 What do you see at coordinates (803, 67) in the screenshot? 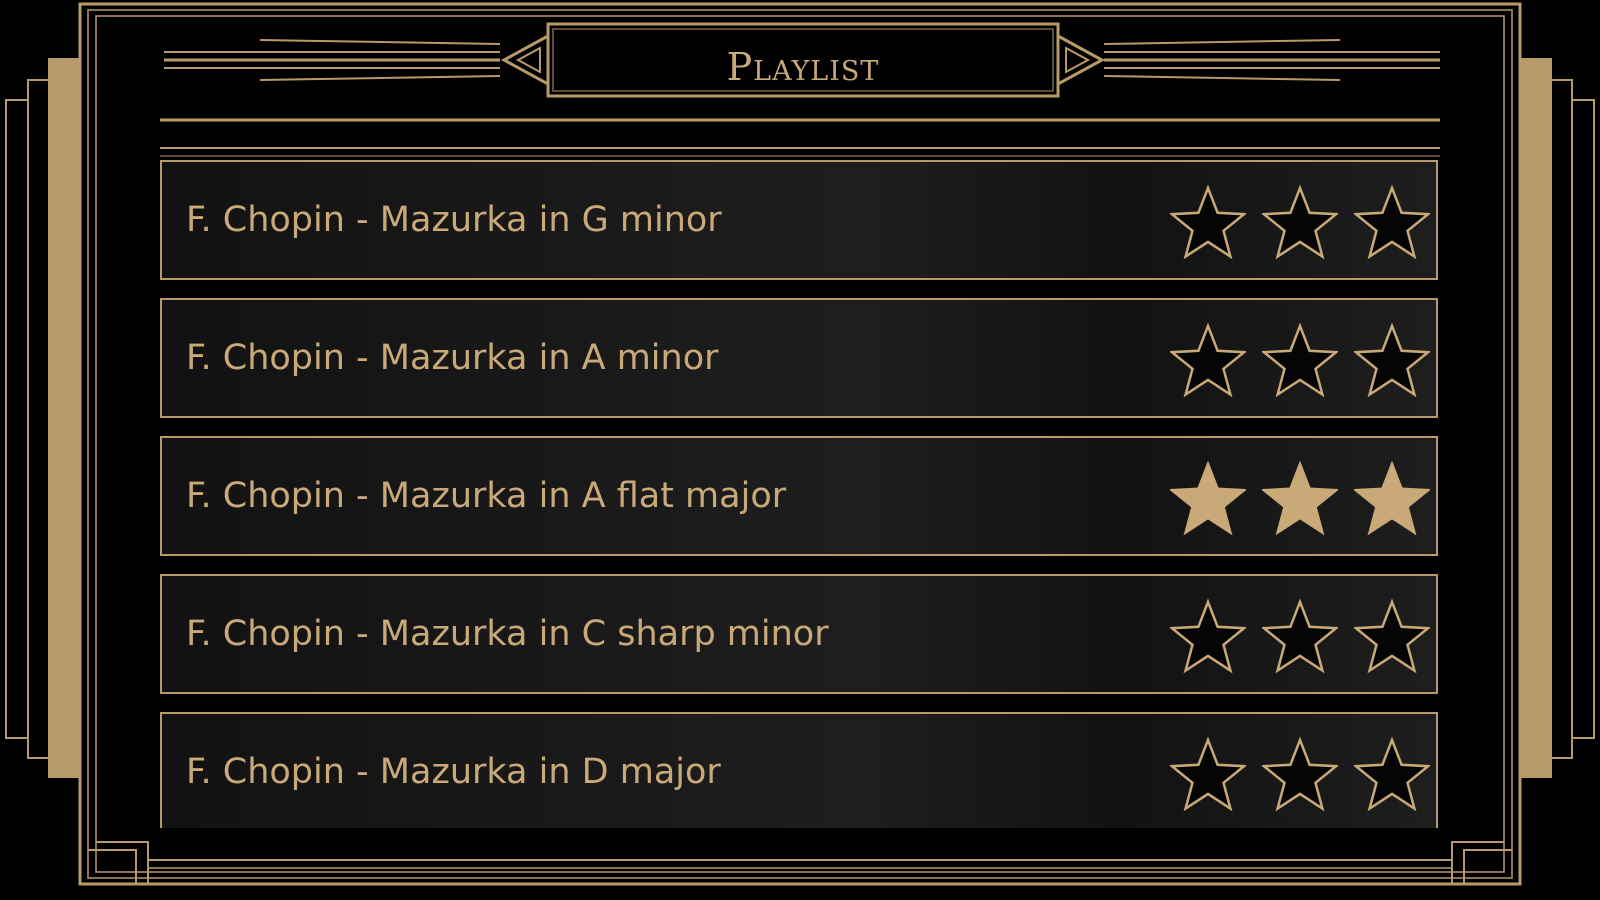
I see `page-title: Playlist` at bounding box center [803, 67].